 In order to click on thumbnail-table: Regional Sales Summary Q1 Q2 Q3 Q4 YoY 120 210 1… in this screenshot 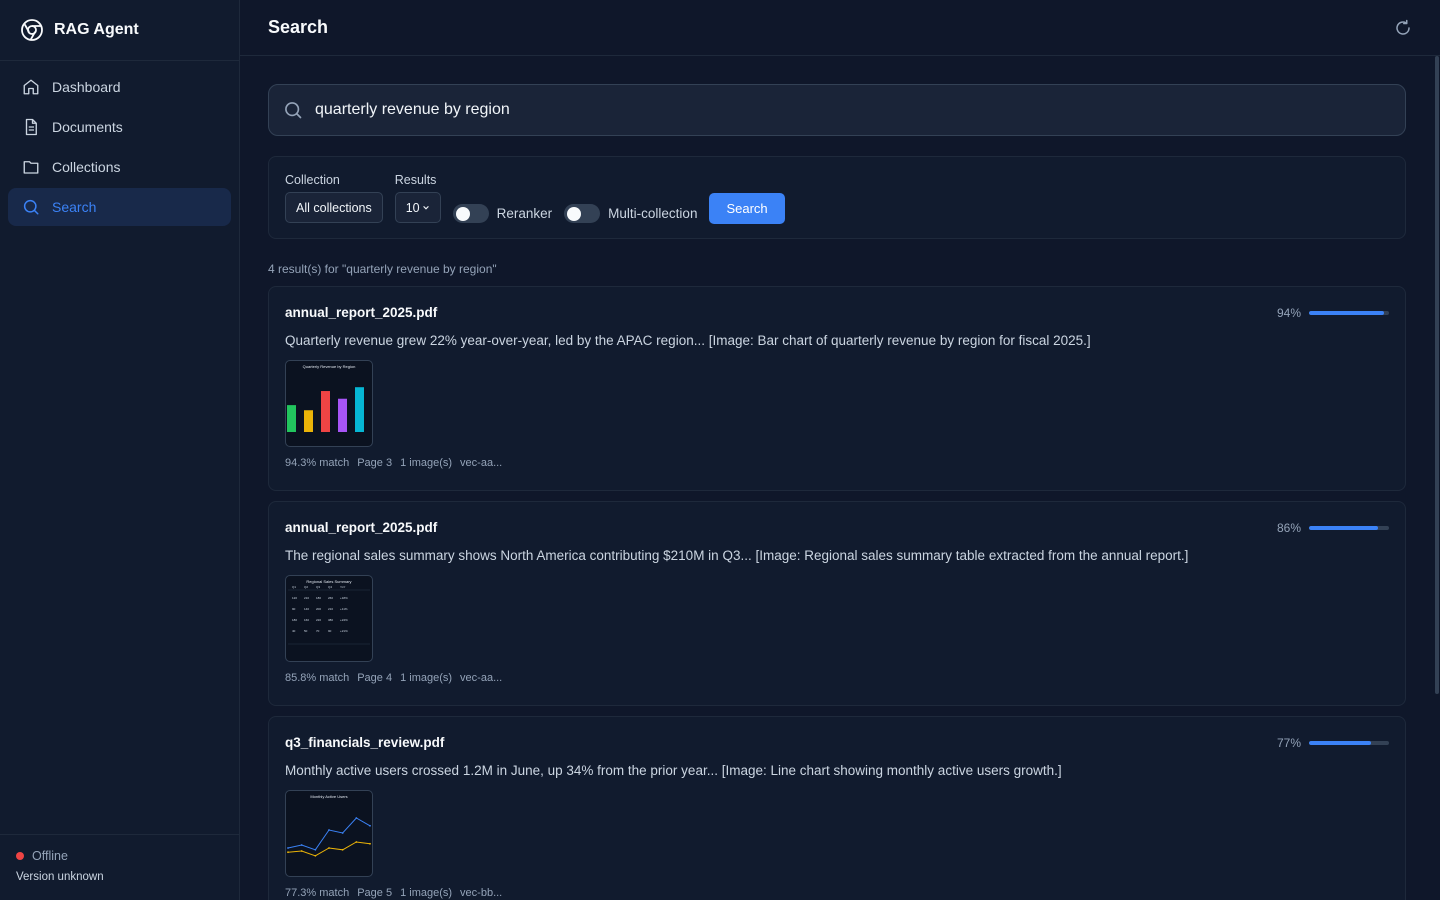, I will do `click(329, 612)`.